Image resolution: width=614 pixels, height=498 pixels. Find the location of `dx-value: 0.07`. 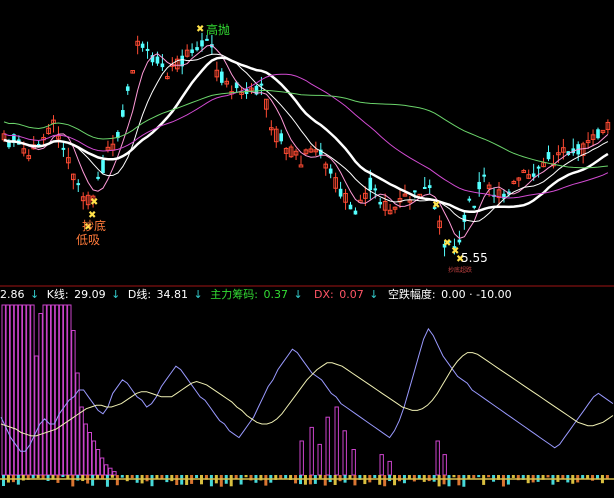

dx-value: 0.07 is located at coordinates (351, 294).